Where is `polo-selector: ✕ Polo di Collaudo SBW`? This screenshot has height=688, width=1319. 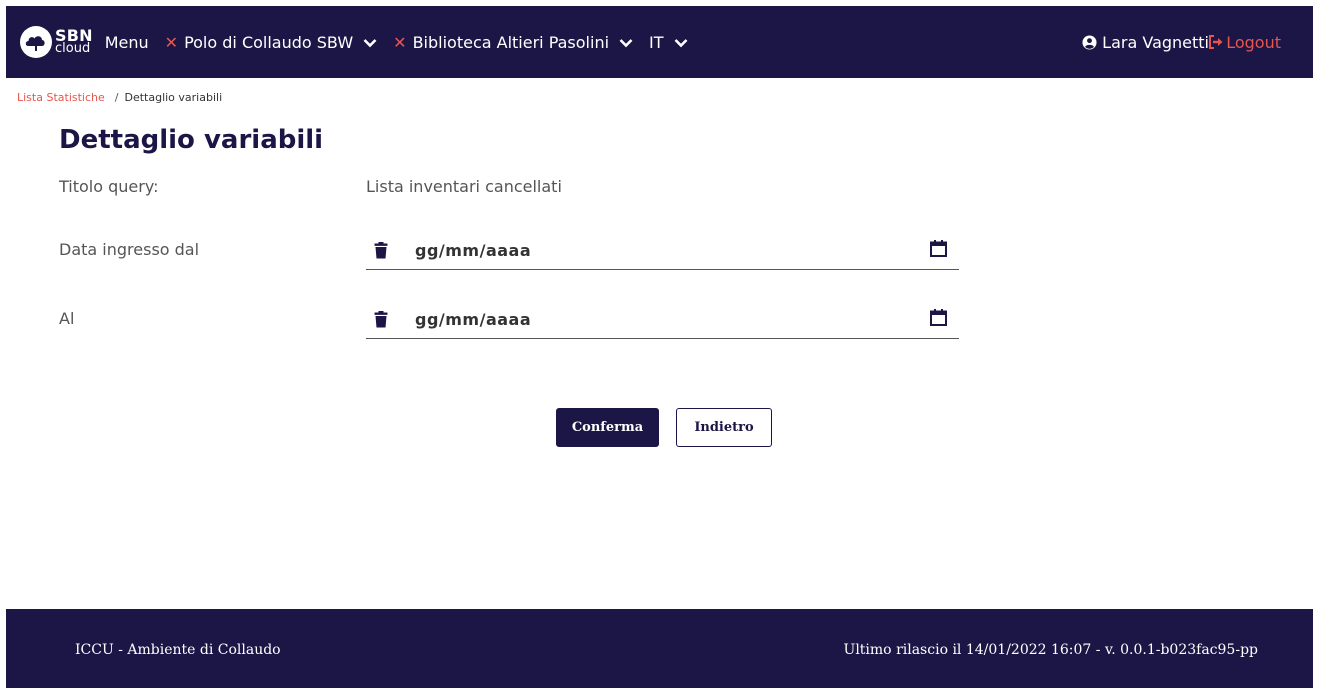 polo-selector: ✕ Polo di Collaudo SBW is located at coordinates (271, 42).